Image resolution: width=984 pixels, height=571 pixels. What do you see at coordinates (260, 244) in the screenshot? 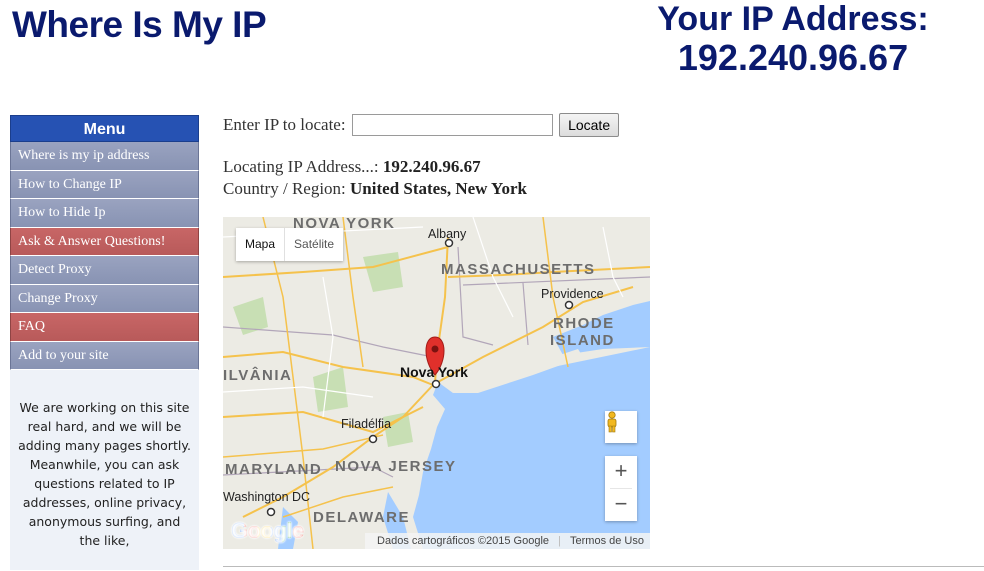
I see `map-type-map-button: Mapa` at bounding box center [260, 244].